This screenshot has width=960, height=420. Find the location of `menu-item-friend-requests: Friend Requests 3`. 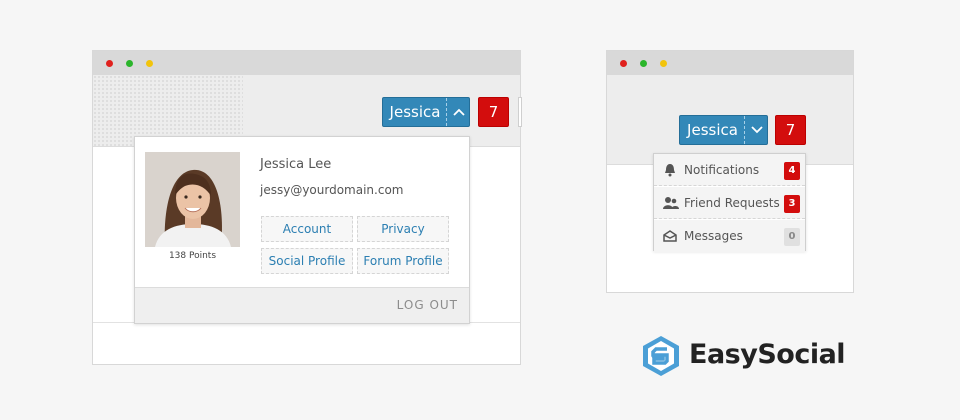

menu-item-friend-requests: Friend Requests 3 is located at coordinates (729, 203).